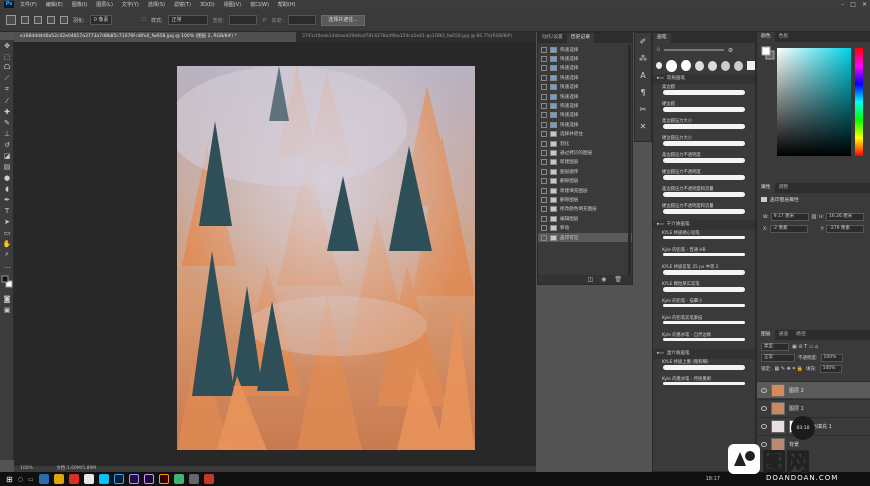  I want to click on history-row: 移动, so click(585, 227).